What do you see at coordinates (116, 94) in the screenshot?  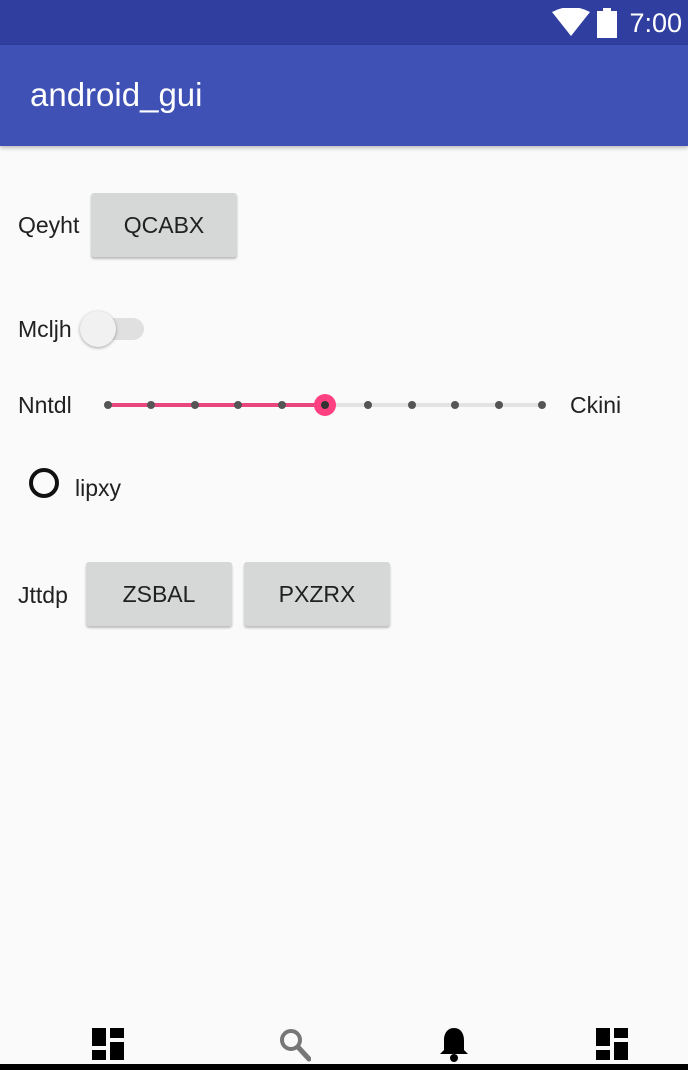 I see `app-title: android_gui` at bounding box center [116, 94].